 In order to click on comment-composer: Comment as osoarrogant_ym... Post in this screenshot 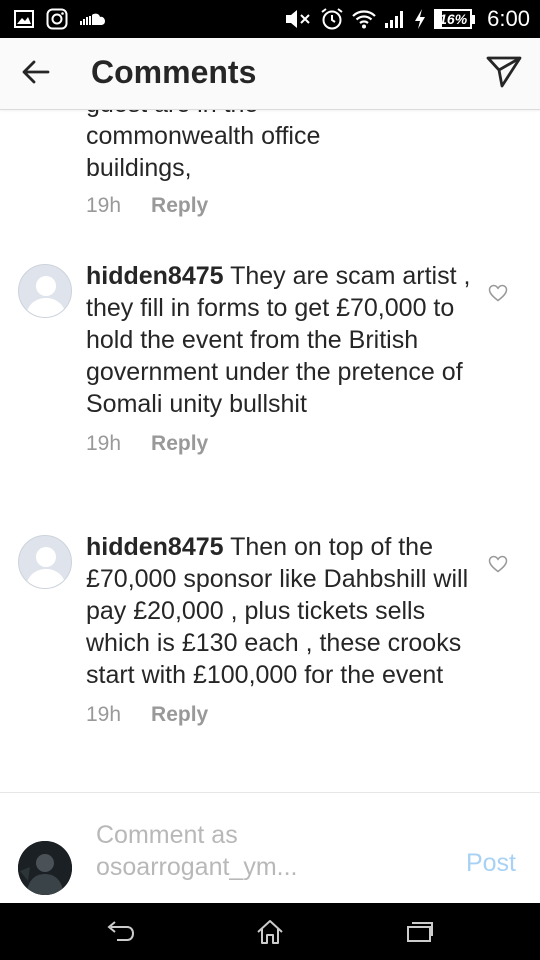, I will do `click(270, 848)`.